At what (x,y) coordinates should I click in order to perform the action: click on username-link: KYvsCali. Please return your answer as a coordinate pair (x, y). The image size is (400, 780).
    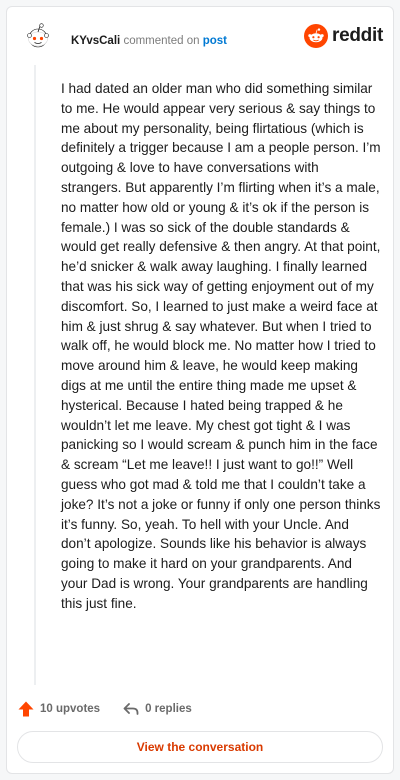
    Looking at the image, I should click on (95, 41).